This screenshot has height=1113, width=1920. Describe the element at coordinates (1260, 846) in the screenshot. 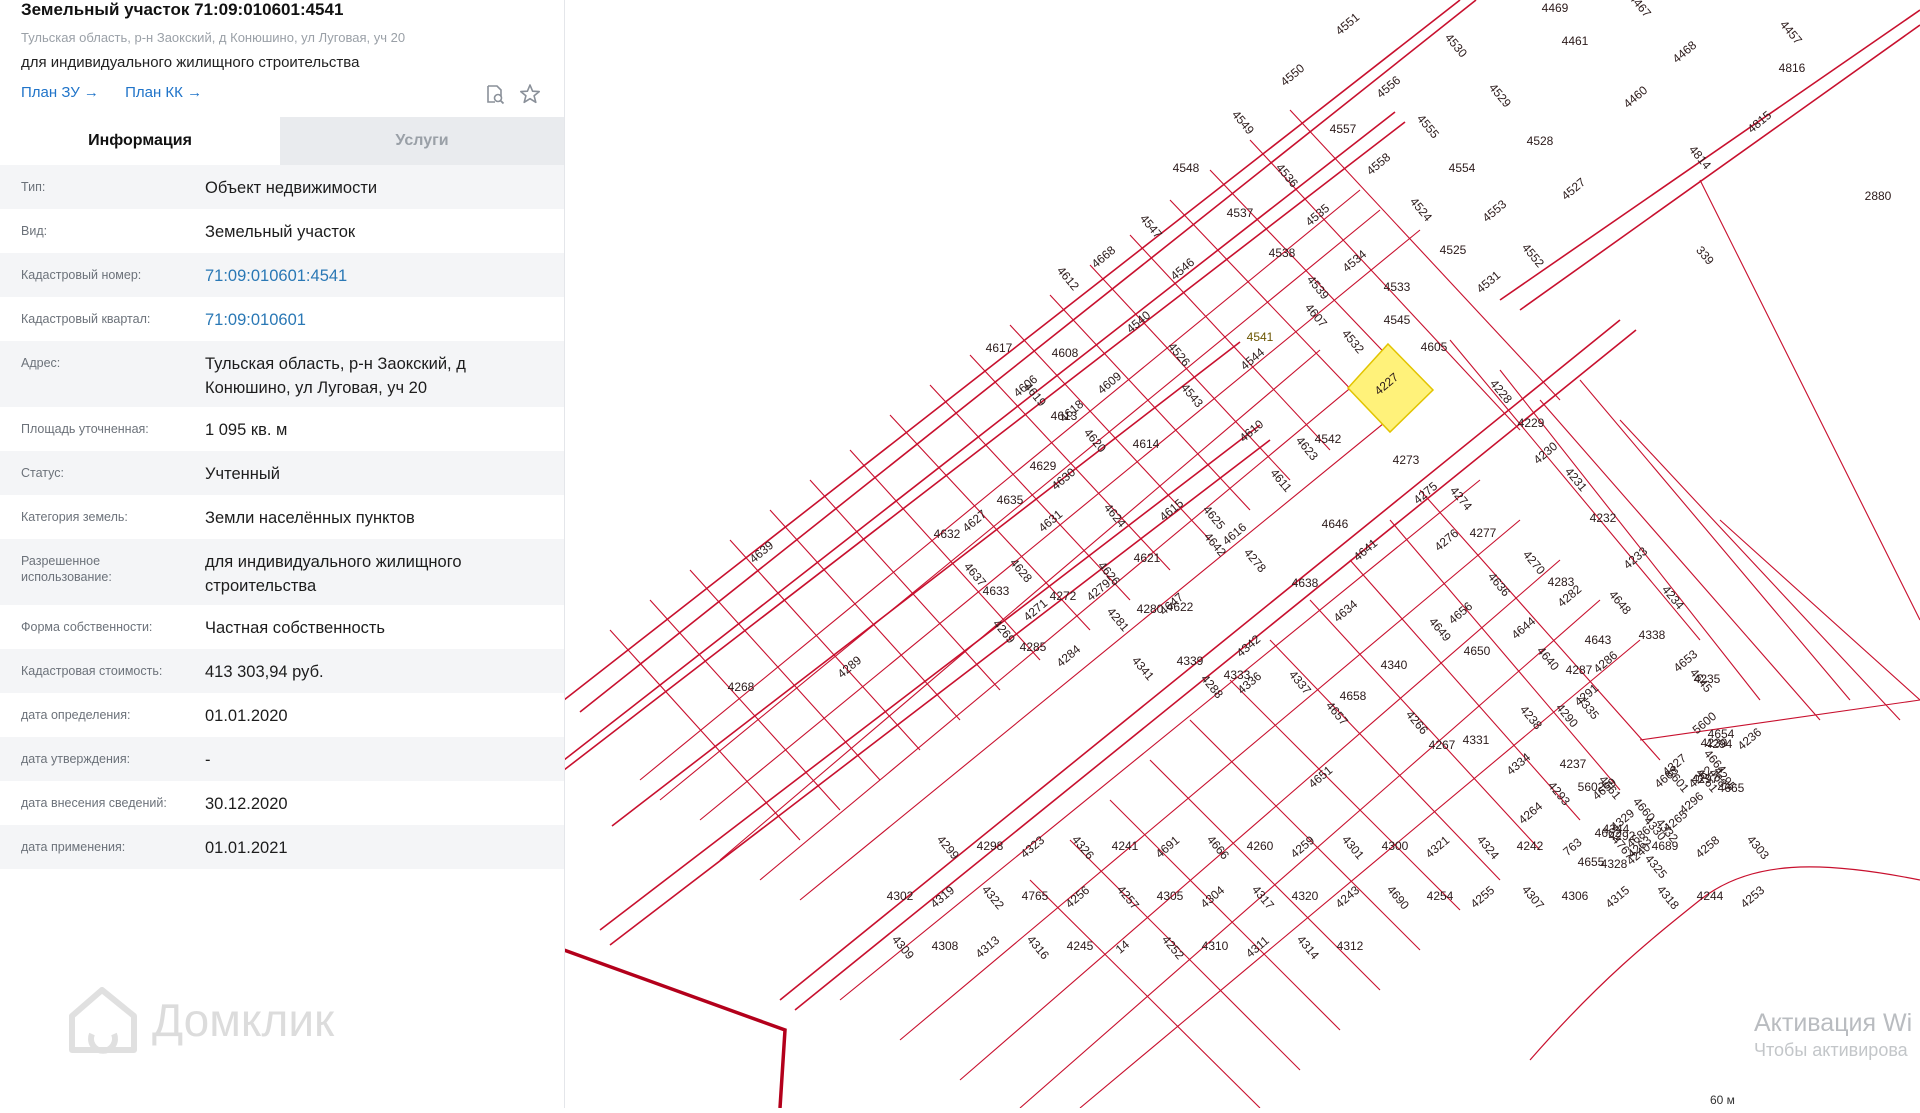

I see `parcel-label: 4260` at that location.